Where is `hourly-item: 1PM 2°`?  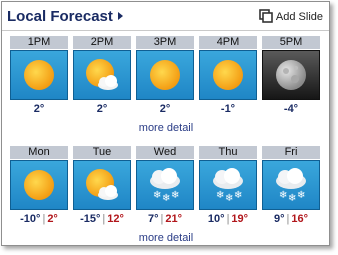 hourly-item: 1PM 2° is located at coordinates (39, 75).